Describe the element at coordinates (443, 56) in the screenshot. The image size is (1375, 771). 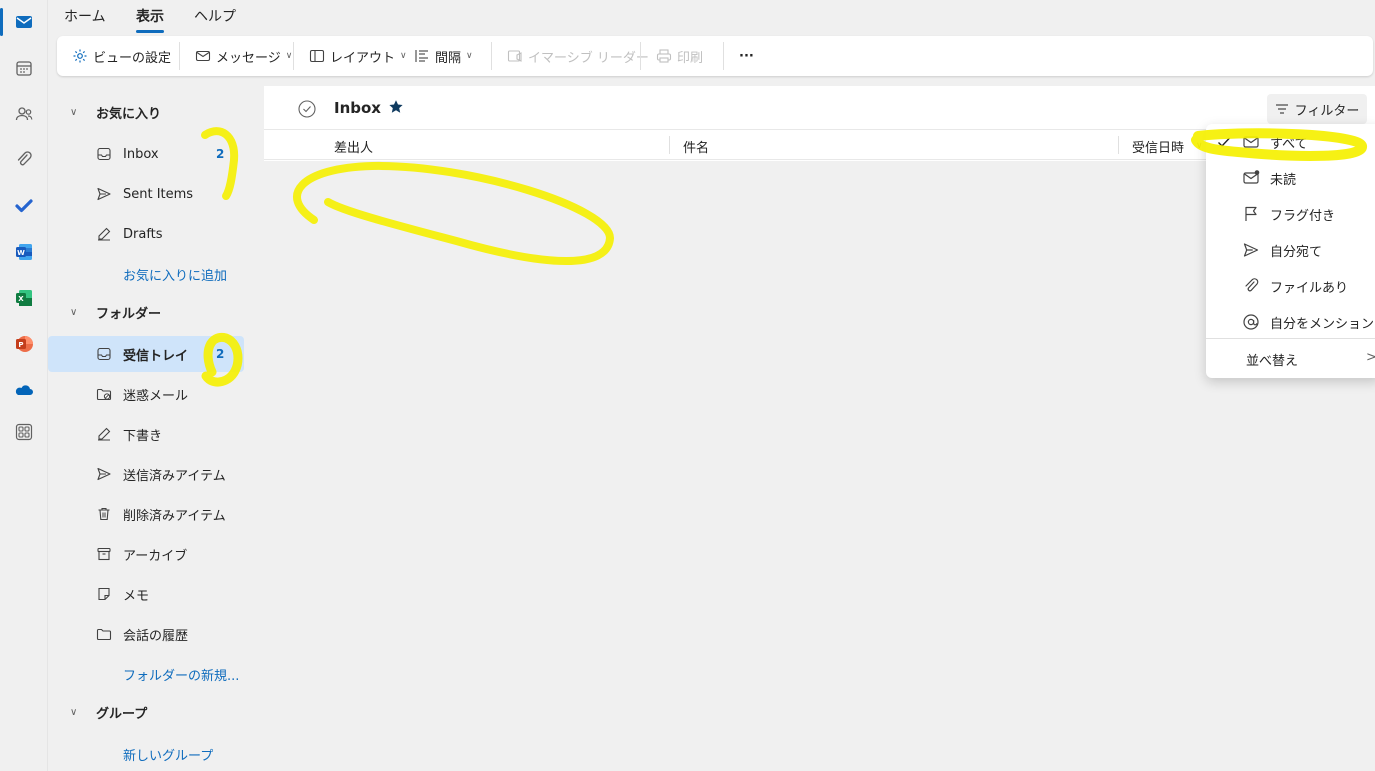
I see `spacing-button: 間隔 ∨` at that location.